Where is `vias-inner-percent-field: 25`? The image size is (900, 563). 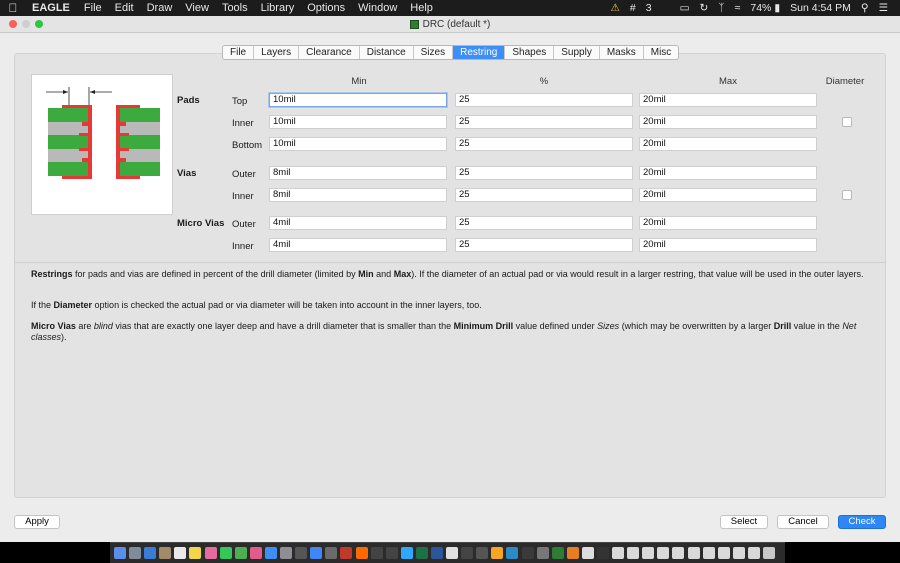
vias-inner-percent-field: 25 is located at coordinates (544, 195).